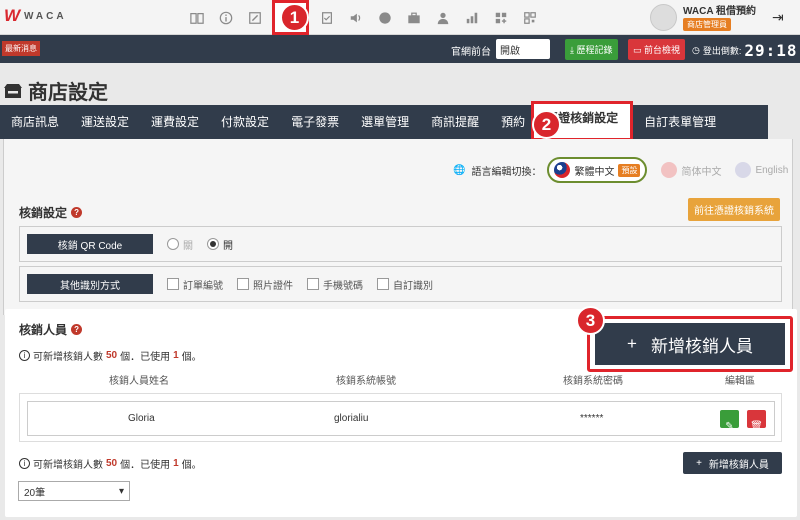 The image size is (800, 520). Describe the element at coordinates (529, 17) in the screenshot. I see `qr-icon` at that location.